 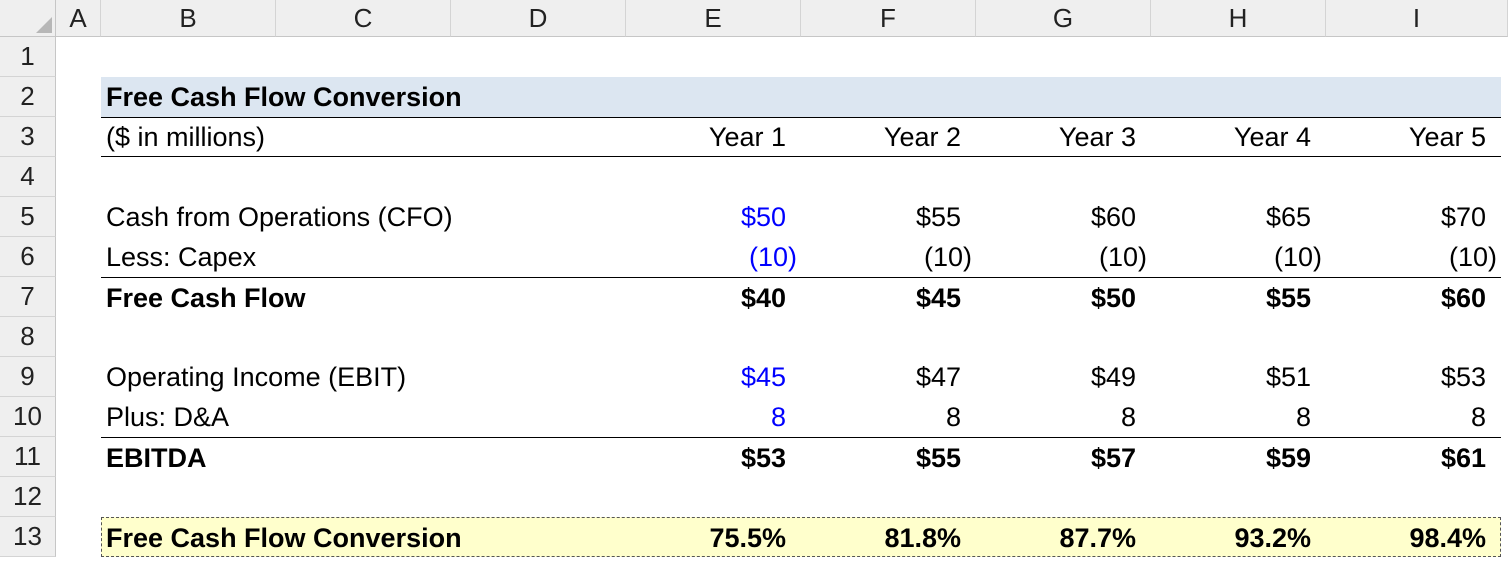 What do you see at coordinates (156, 458) in the screenshot?
I see `ebitda-label: EBITDA` at bounding box center [156, 458].